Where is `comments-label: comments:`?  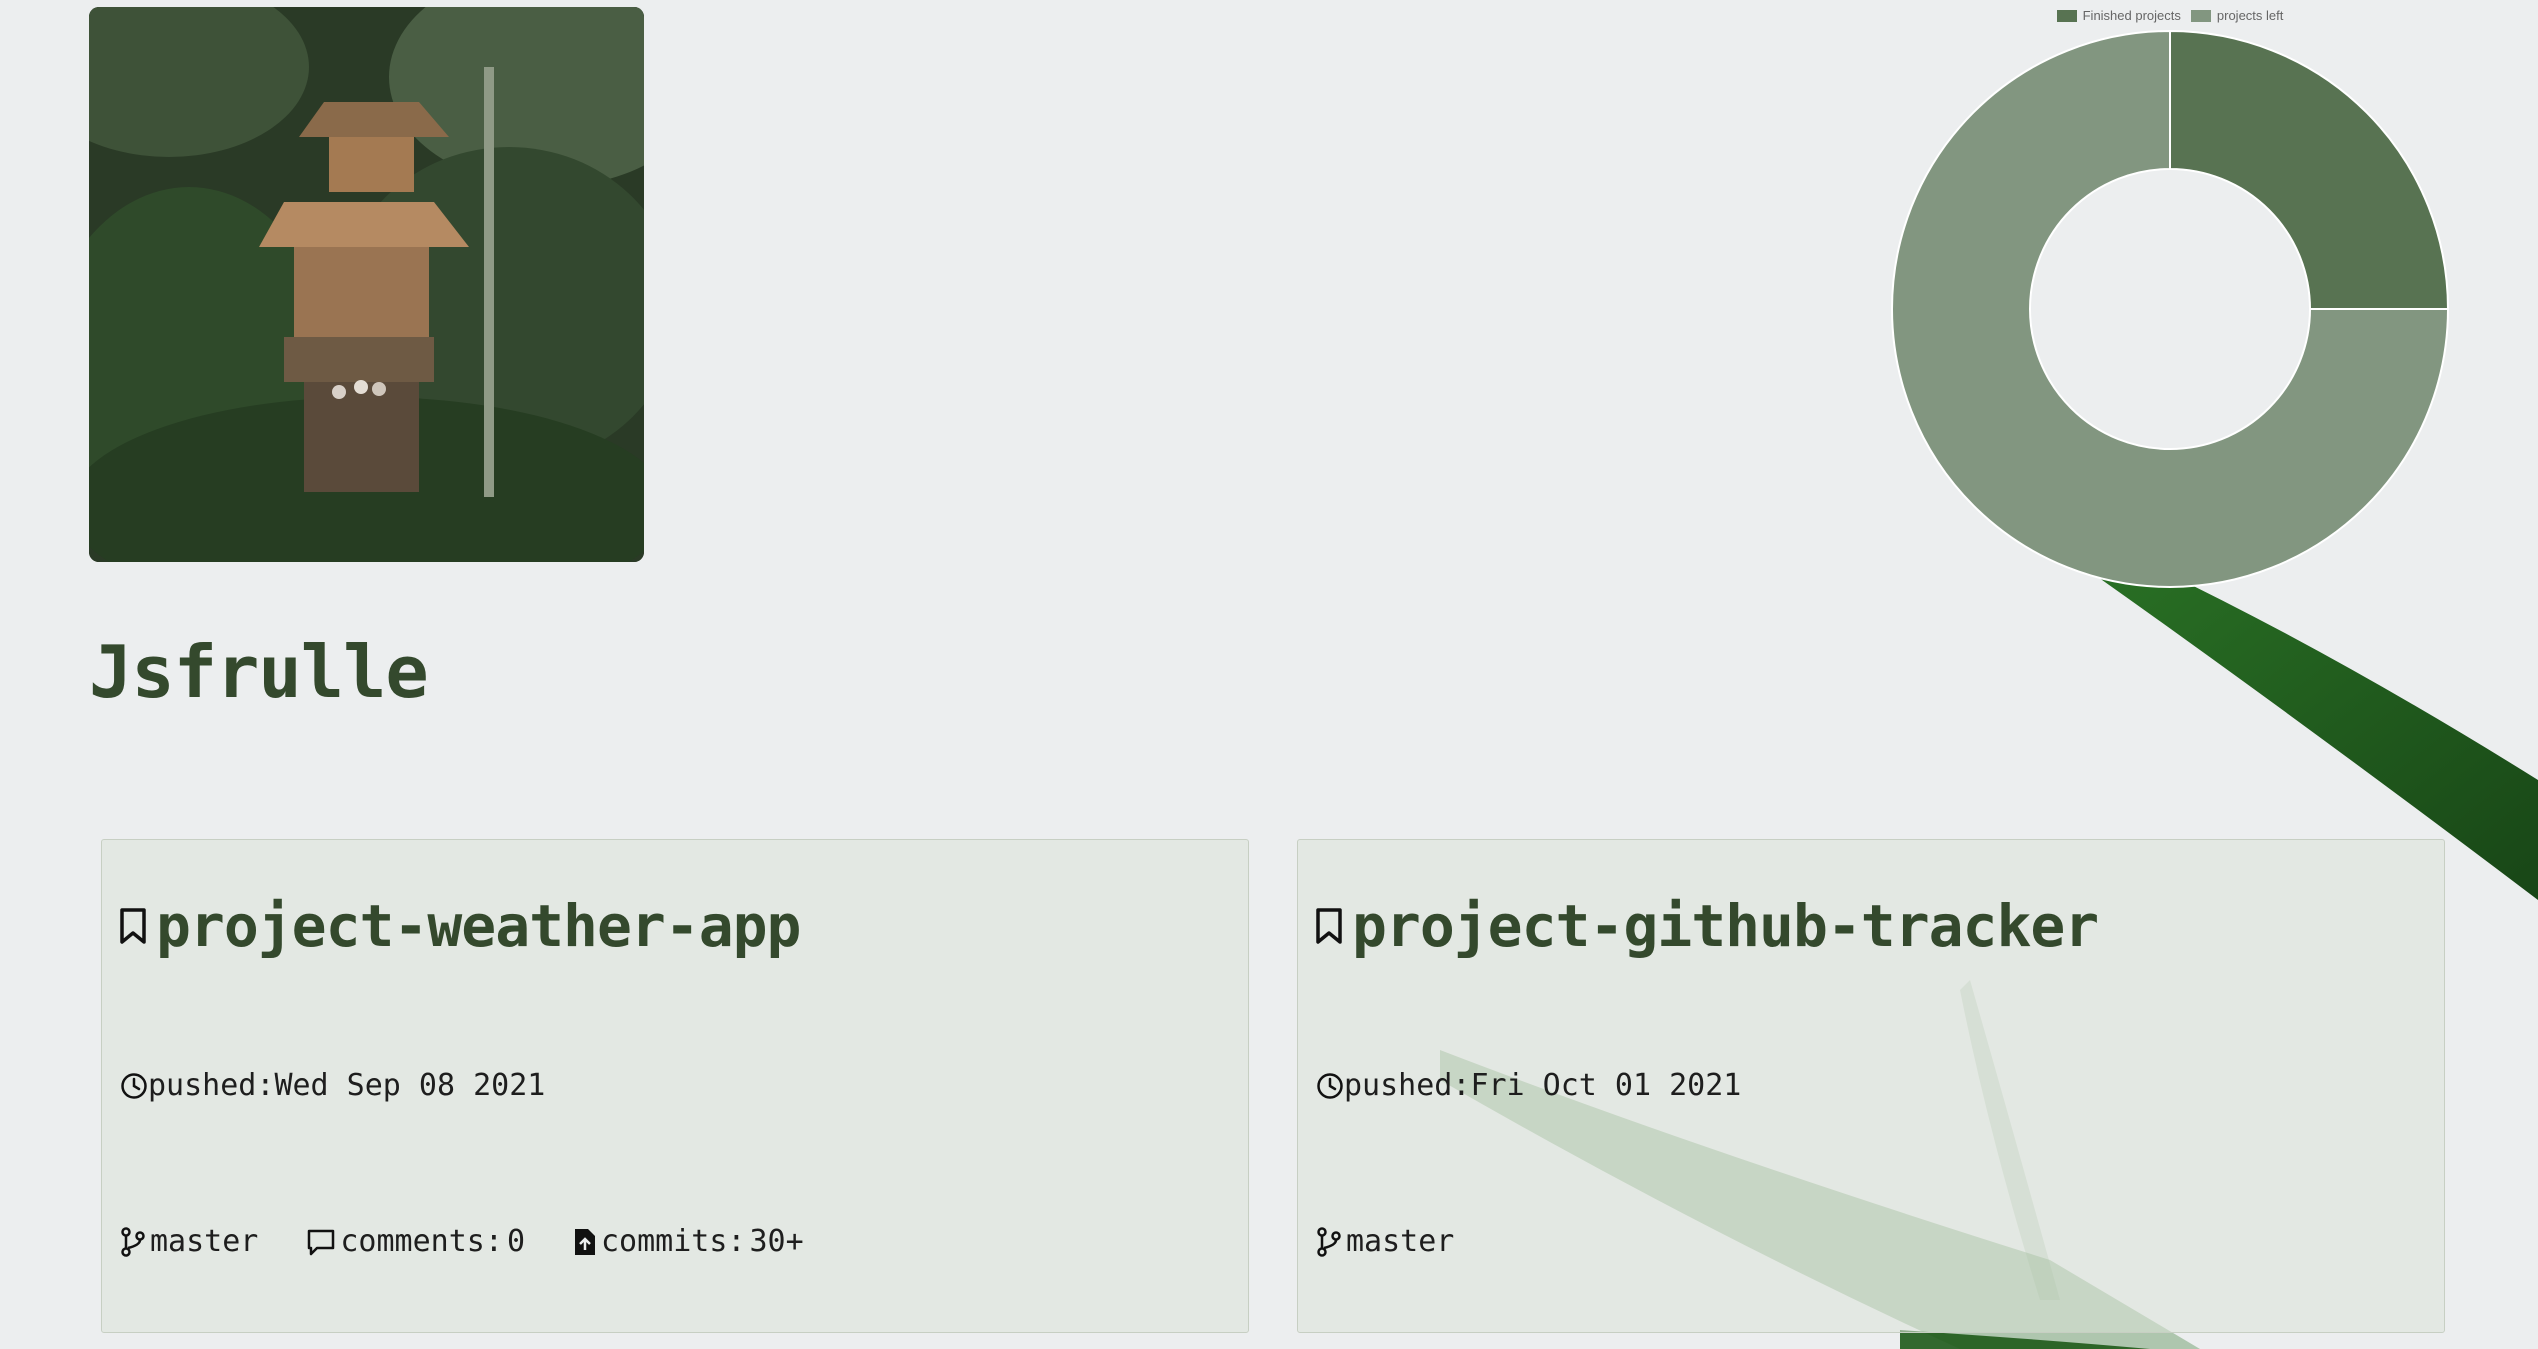
comments-label: comments: is located at coordinates (421, 1241).